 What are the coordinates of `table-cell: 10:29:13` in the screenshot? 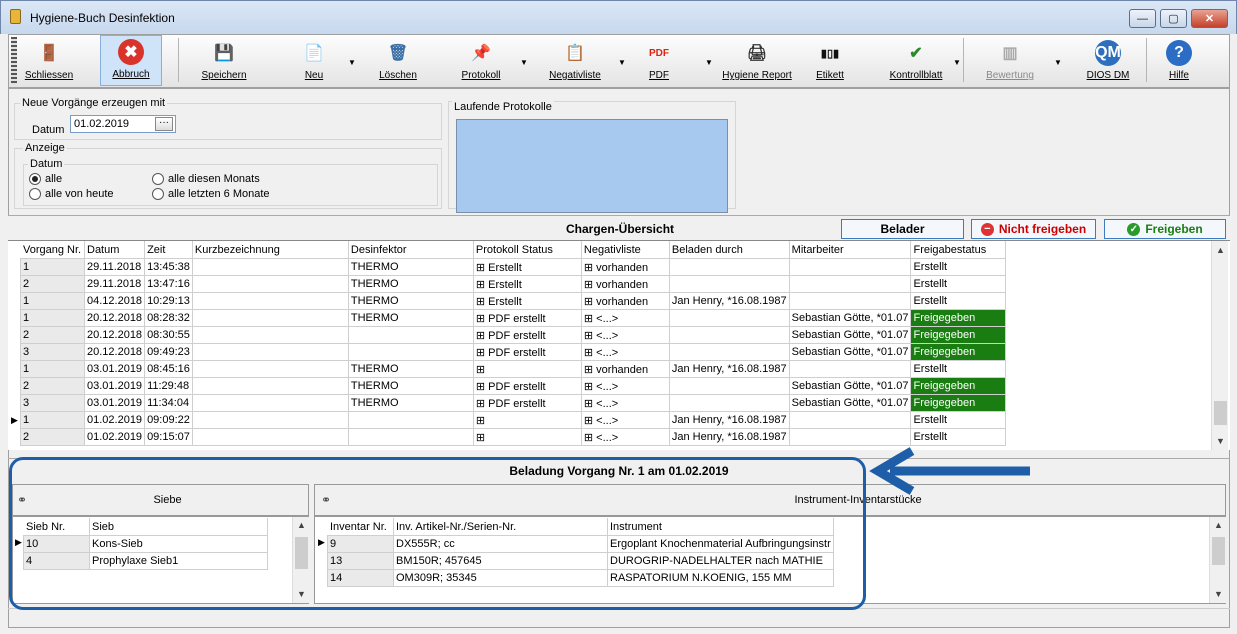 It's located at (168, 301).